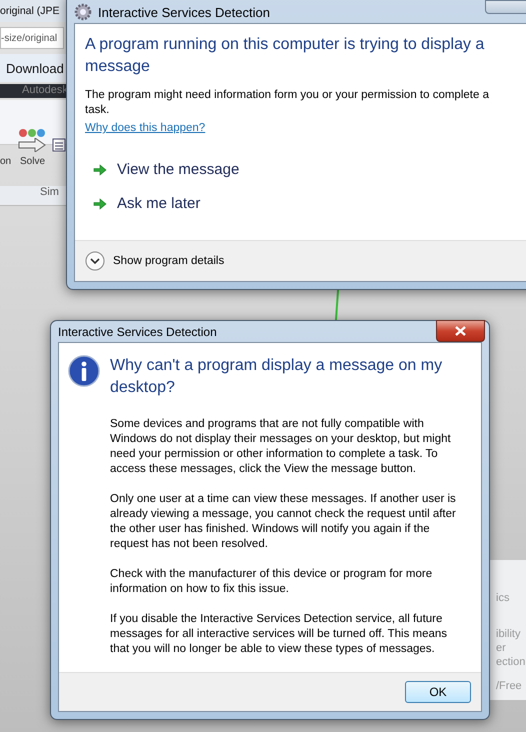 This screenshot has width=526, height=732. I want to click on ok-button: OK, so click(438, 692).